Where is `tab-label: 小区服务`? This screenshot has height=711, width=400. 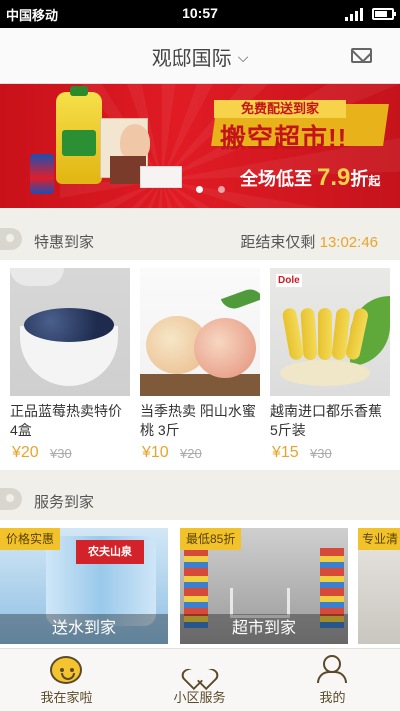 tab-label: 小区服务 is located at coordinates (199, 697).